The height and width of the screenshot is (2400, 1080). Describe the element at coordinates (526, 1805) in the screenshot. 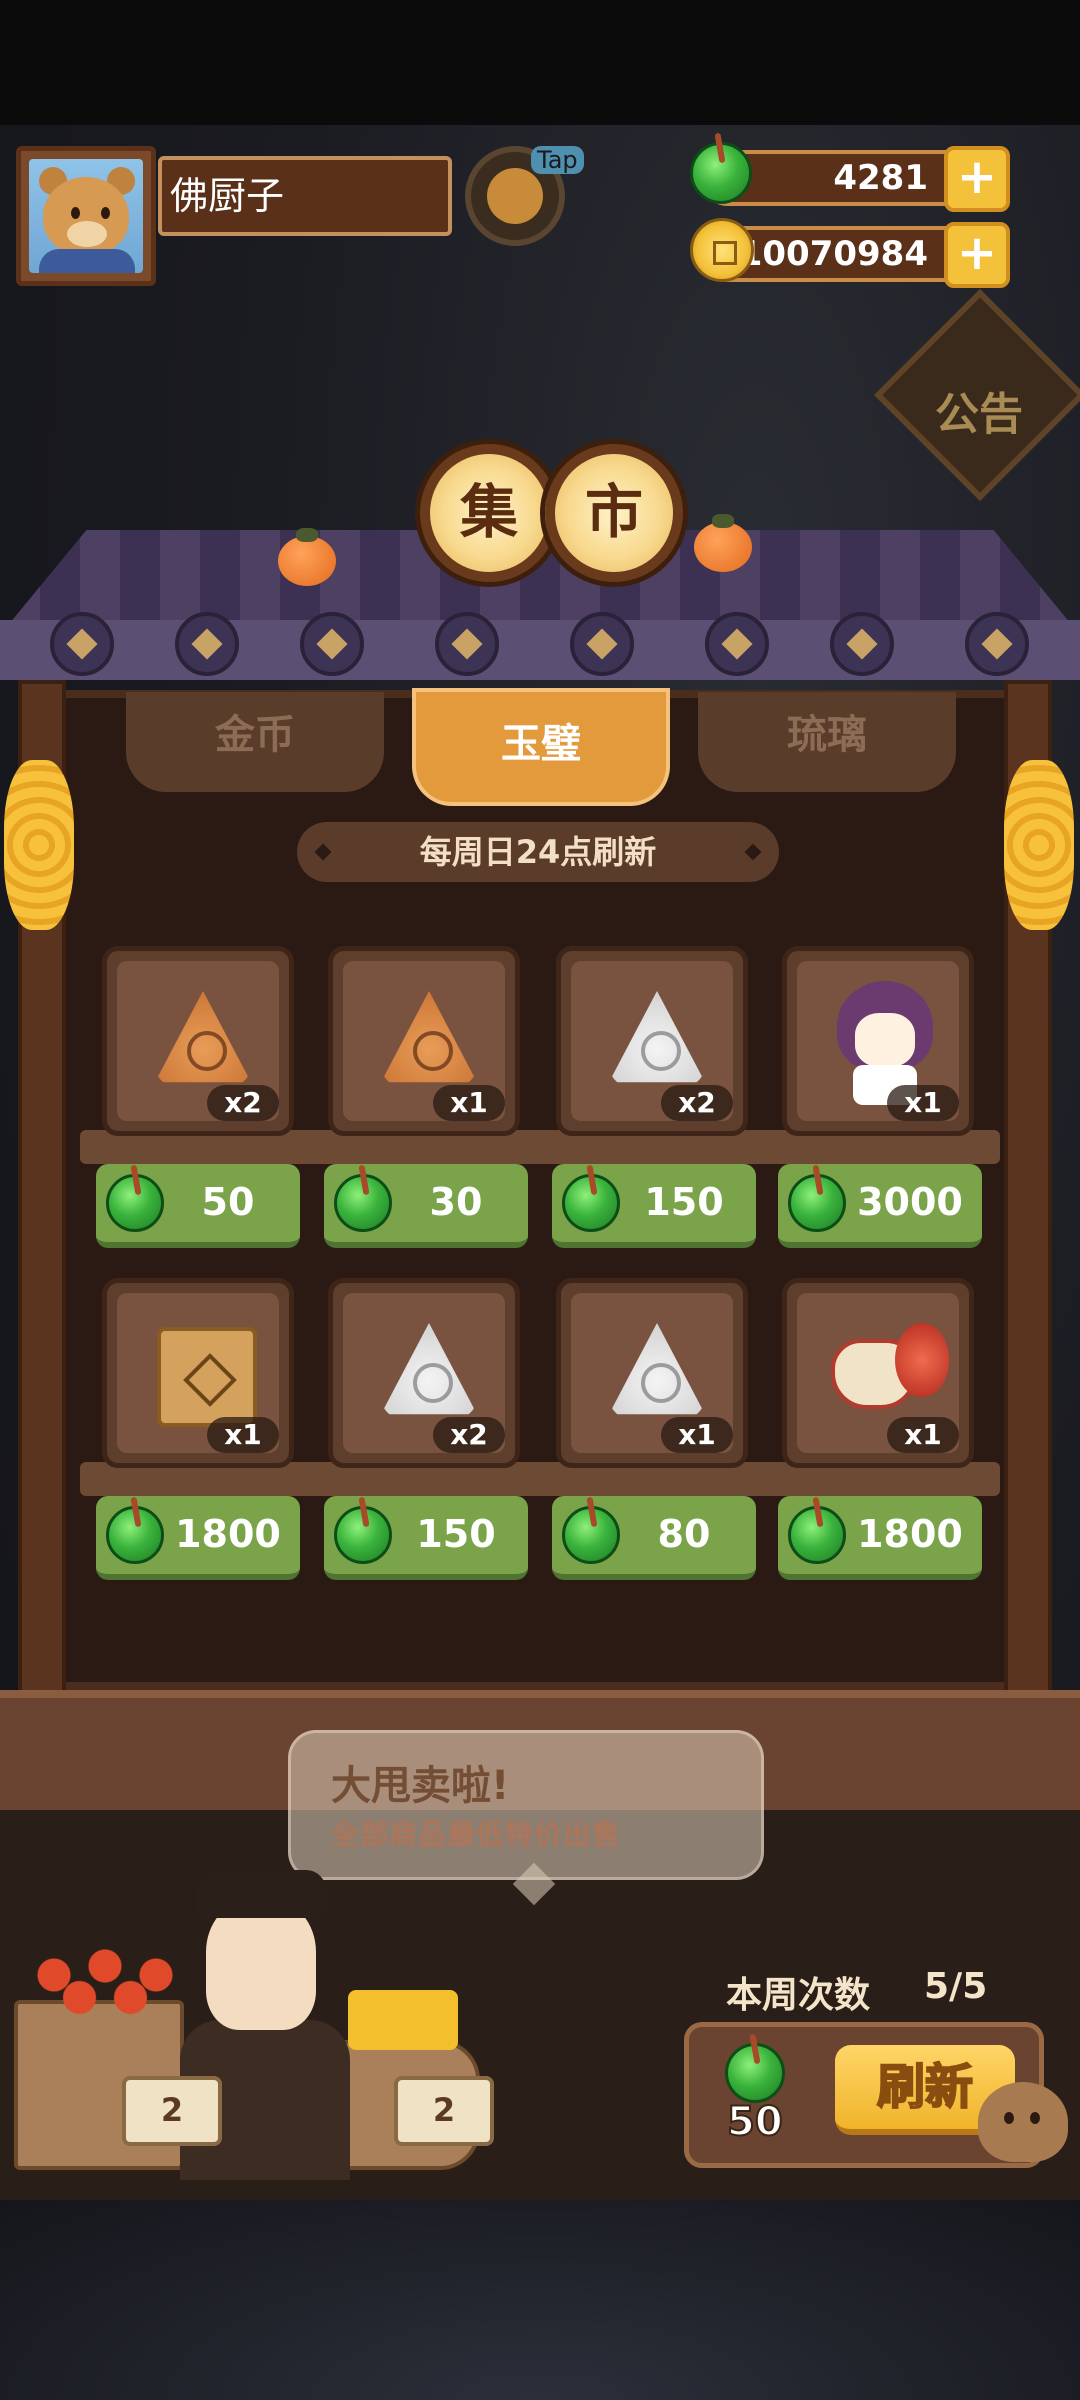

I see `merchant-speech-bubble: 大甩卖啦! 全部商品最低特价出售` at that location.